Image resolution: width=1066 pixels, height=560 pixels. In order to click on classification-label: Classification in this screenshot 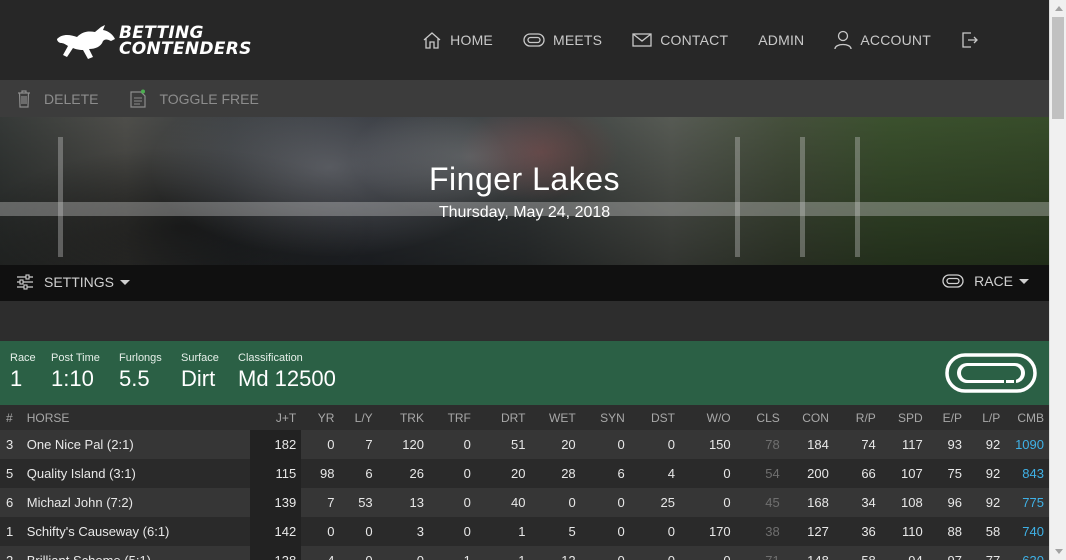, I will do `click(270, 358)`.